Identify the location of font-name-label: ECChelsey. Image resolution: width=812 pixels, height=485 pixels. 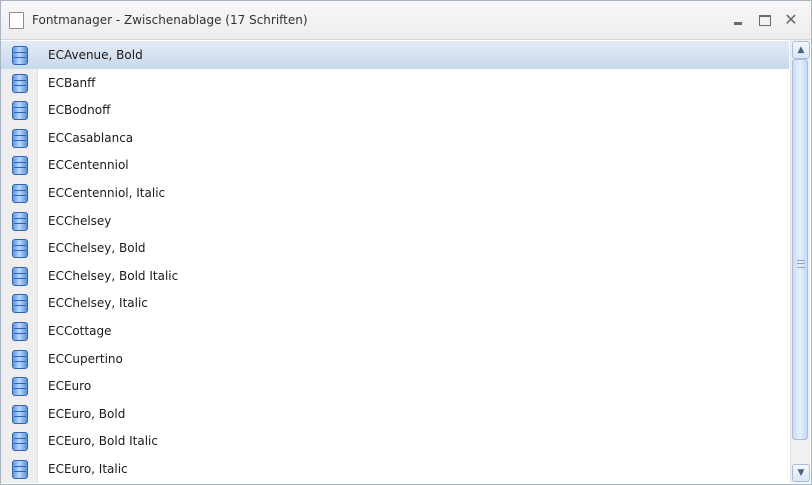
(80, 220).